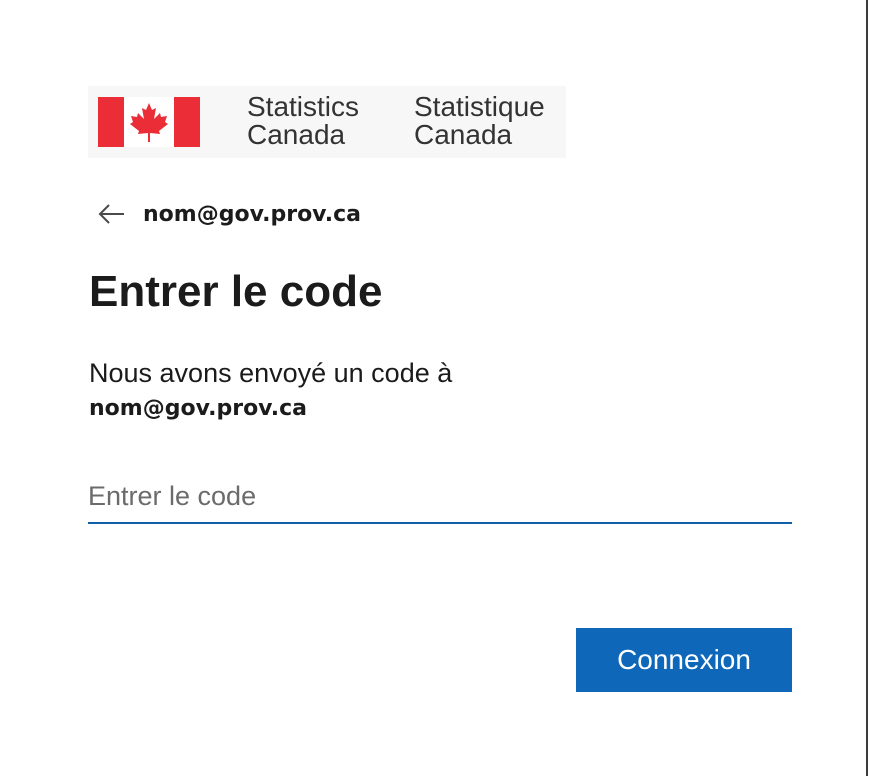 This screenshot has height=776, width=882. I want to click on description-text: Nous avons envoyé un code à, so click(271, 373).